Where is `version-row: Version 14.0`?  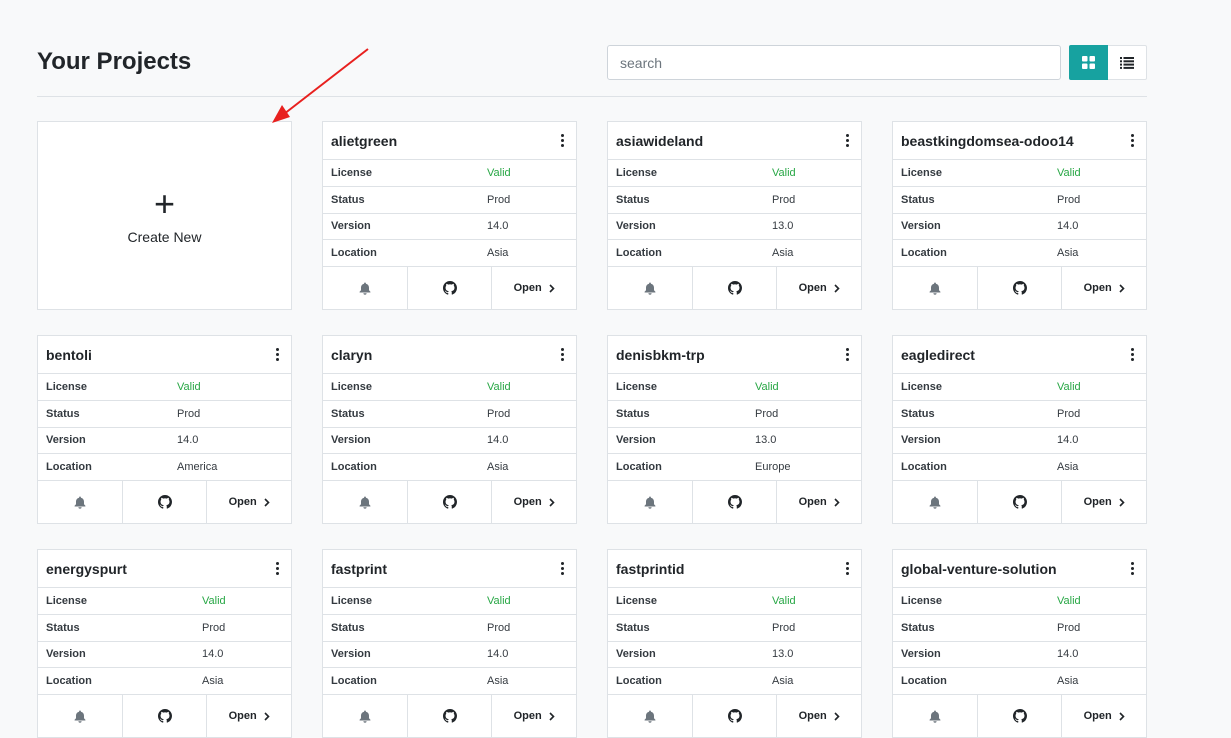 version-row: Version 14.0 is located at coordinates (449, 655).